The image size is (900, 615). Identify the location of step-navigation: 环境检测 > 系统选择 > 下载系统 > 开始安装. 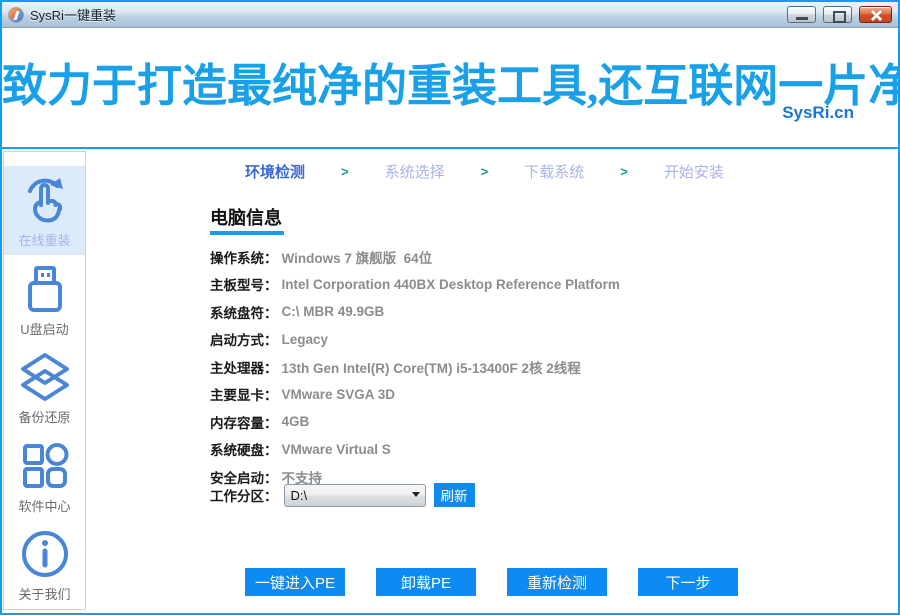
(484, 171).